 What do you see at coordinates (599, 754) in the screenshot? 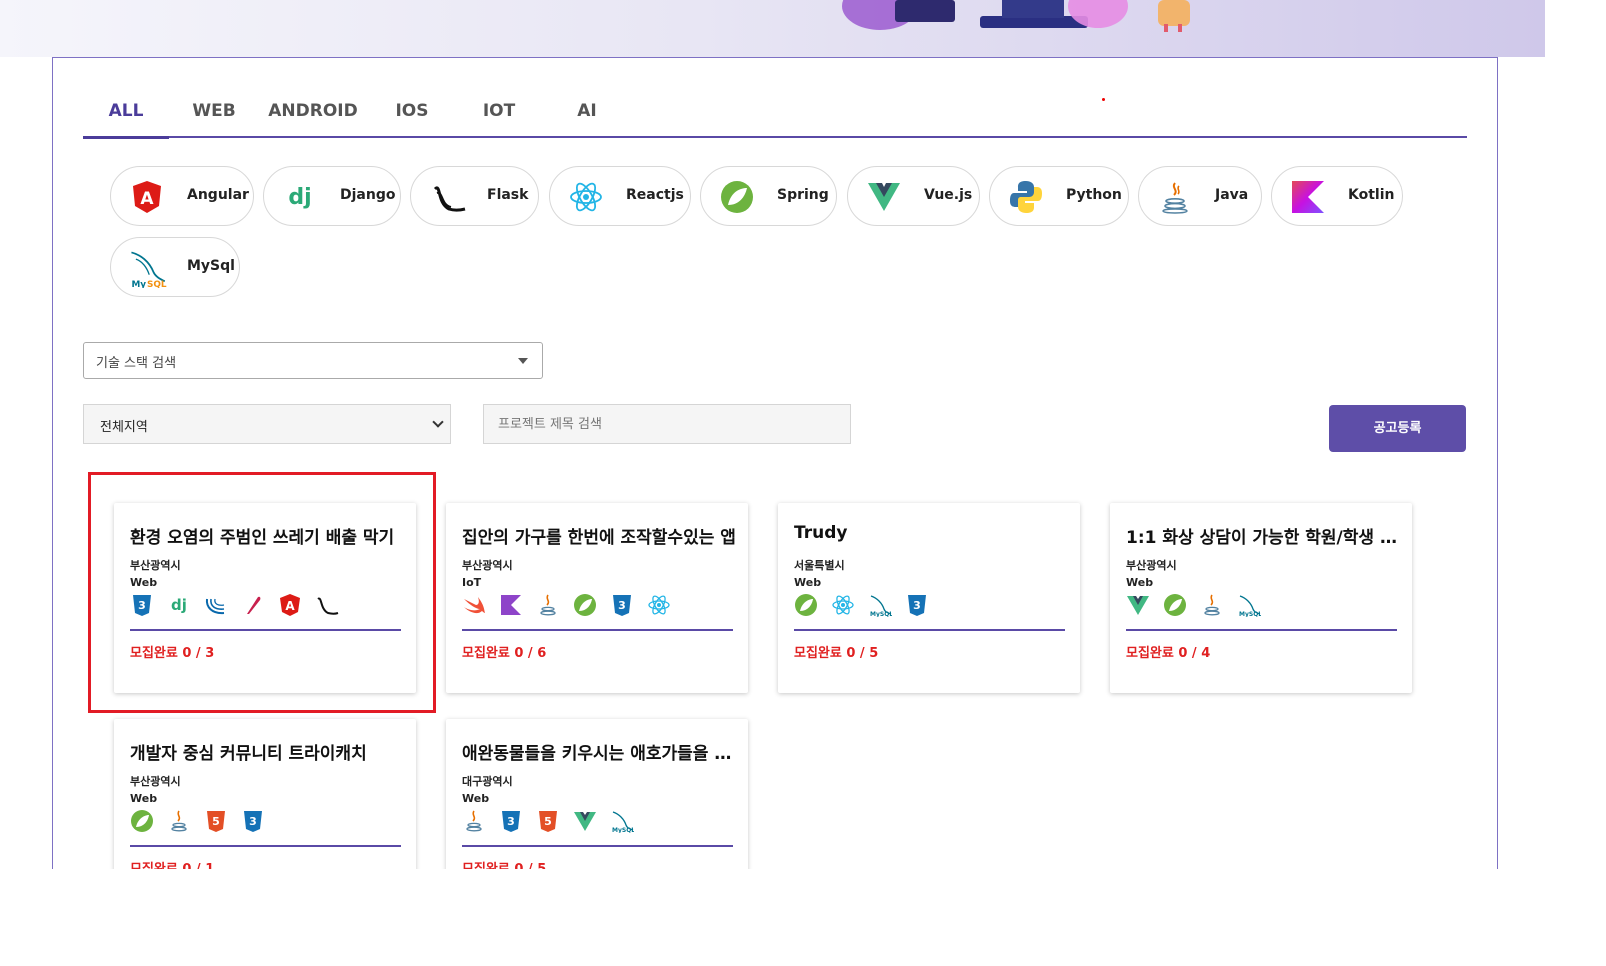
I see `project-title: 애완동물들을 키우시는 애호가들을 위한` at bounding box center [599, 754].